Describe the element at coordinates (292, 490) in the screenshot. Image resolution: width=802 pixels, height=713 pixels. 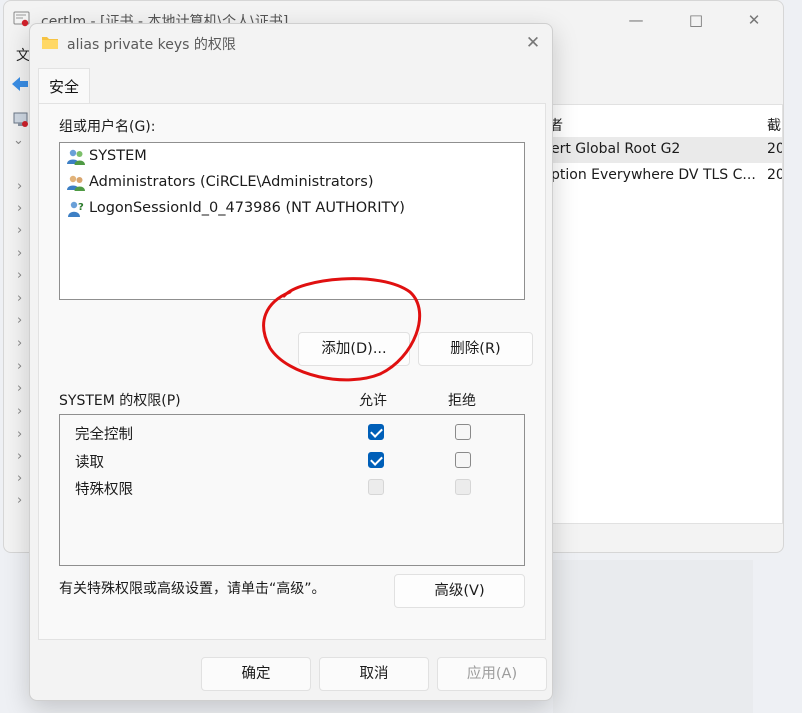
I see `permissions-list: 完全控制 读取 特殊权限` at that location.